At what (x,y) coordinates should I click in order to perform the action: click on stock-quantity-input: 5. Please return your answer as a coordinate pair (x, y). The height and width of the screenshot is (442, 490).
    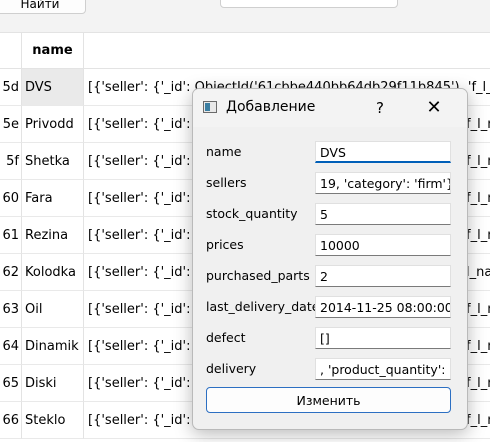
    Looking at the image, I should click on (383, 214).